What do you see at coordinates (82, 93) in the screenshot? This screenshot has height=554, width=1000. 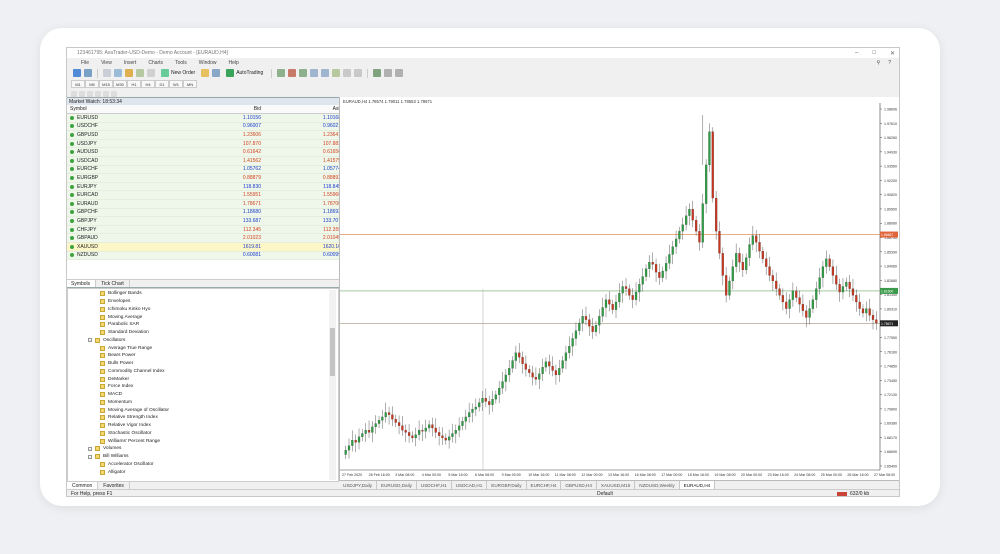 I see `crosshair-icon` at bounding box center [82, 93].